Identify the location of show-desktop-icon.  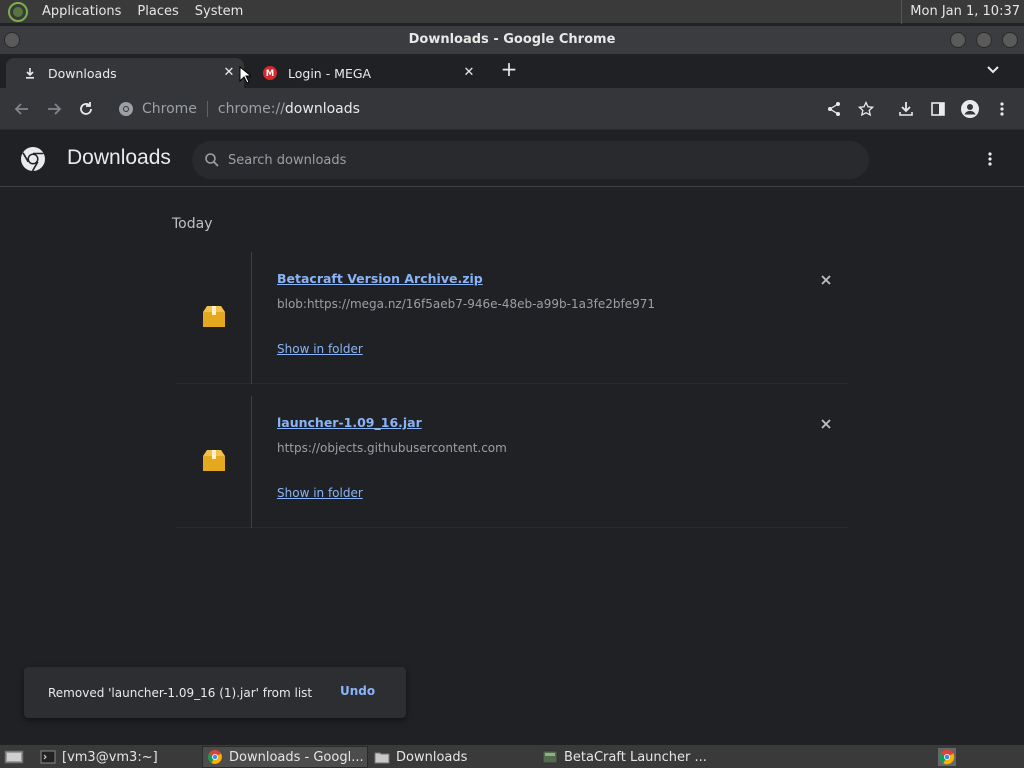
(15, 757).